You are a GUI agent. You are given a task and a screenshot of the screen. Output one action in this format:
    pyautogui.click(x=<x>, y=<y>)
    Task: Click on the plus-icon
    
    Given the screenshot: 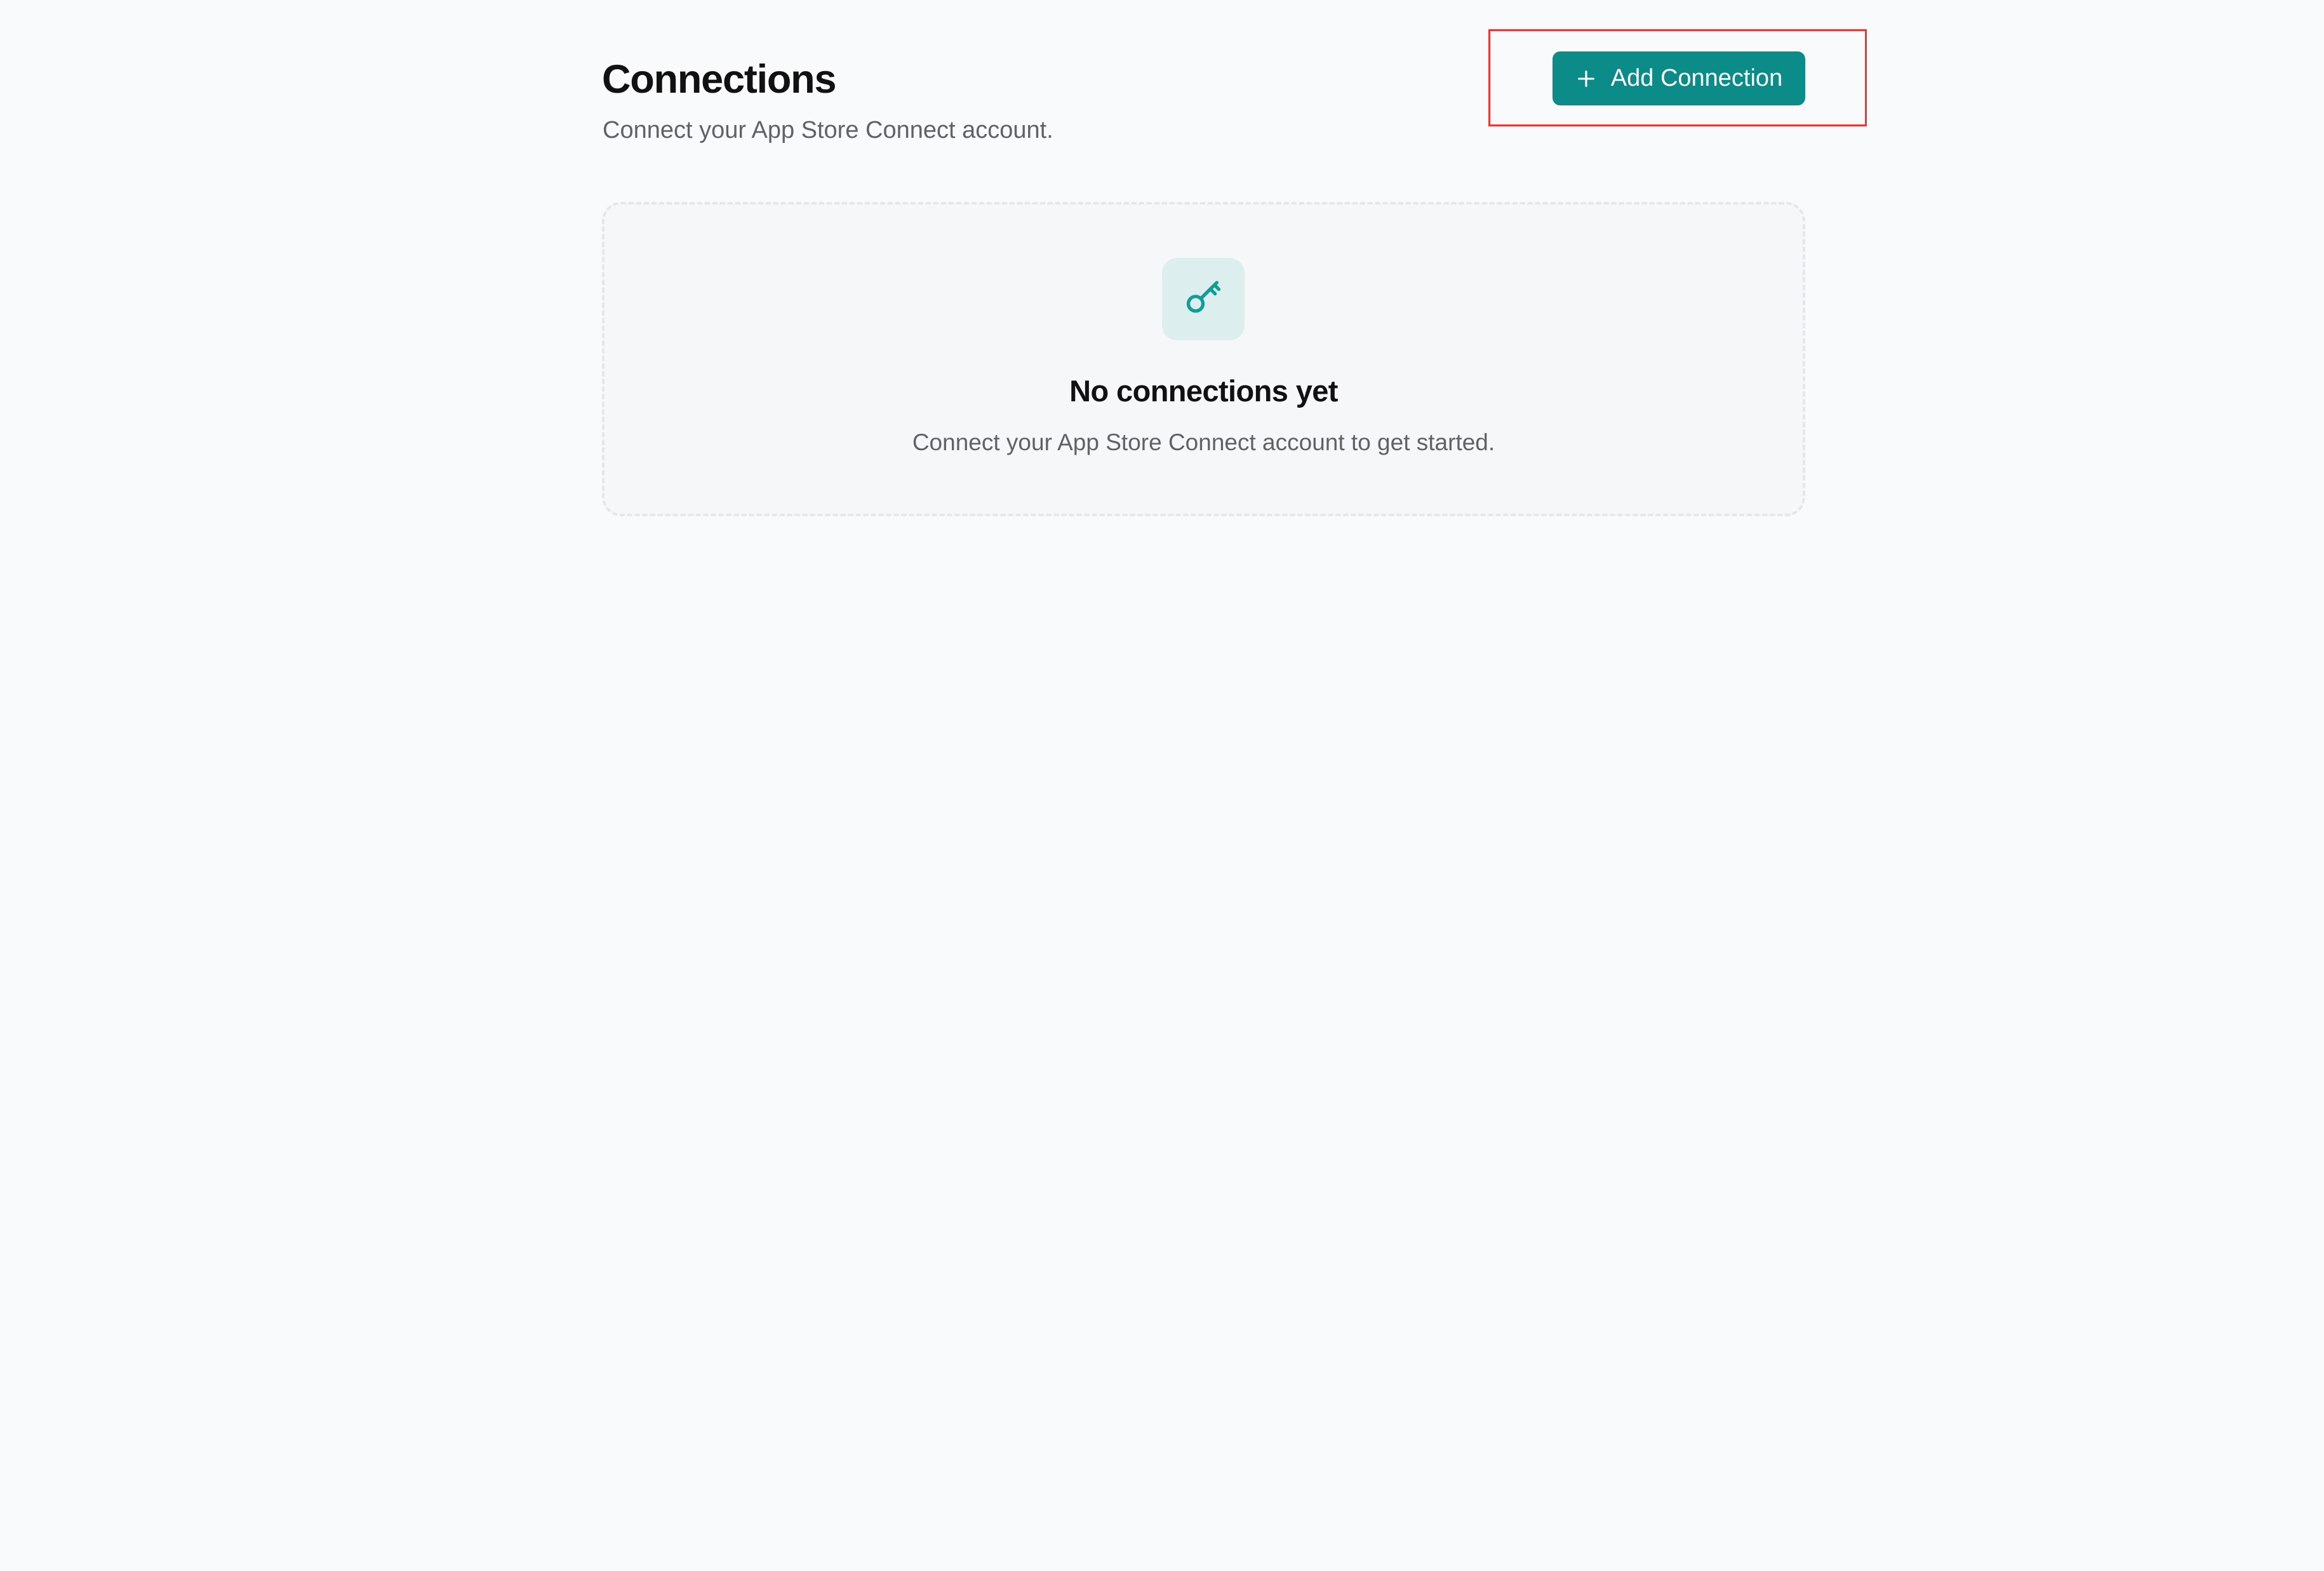 What is the action you would take?
    pyautogui.click(x=1586, y=79)
    